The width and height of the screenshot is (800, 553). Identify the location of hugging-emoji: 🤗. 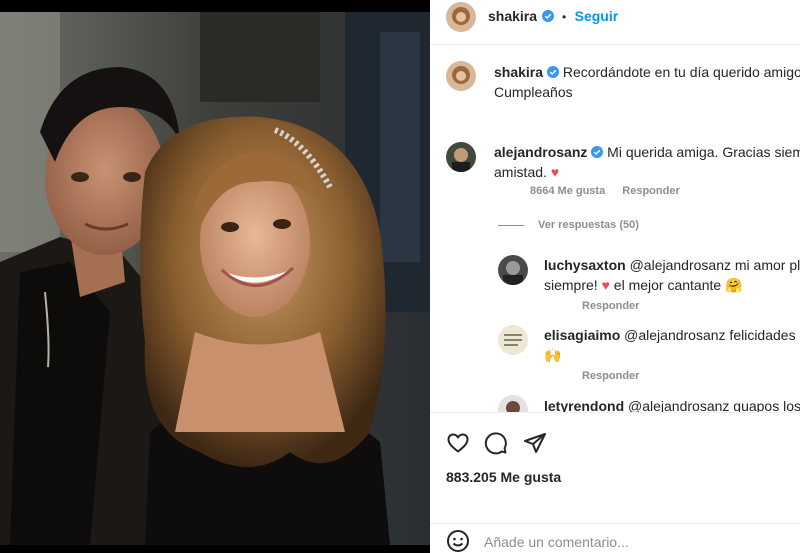
(734, 285).